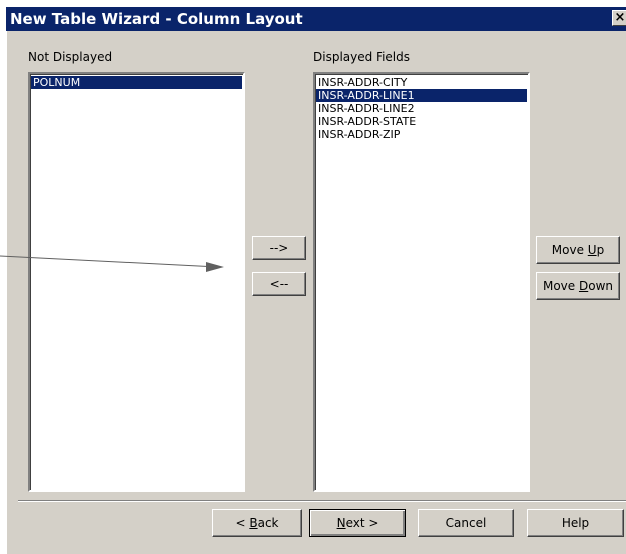  What do you see at coordinates (279, 248) in the screenshot?
I see `add-field-button: -->` at bounding box center [279, 248].